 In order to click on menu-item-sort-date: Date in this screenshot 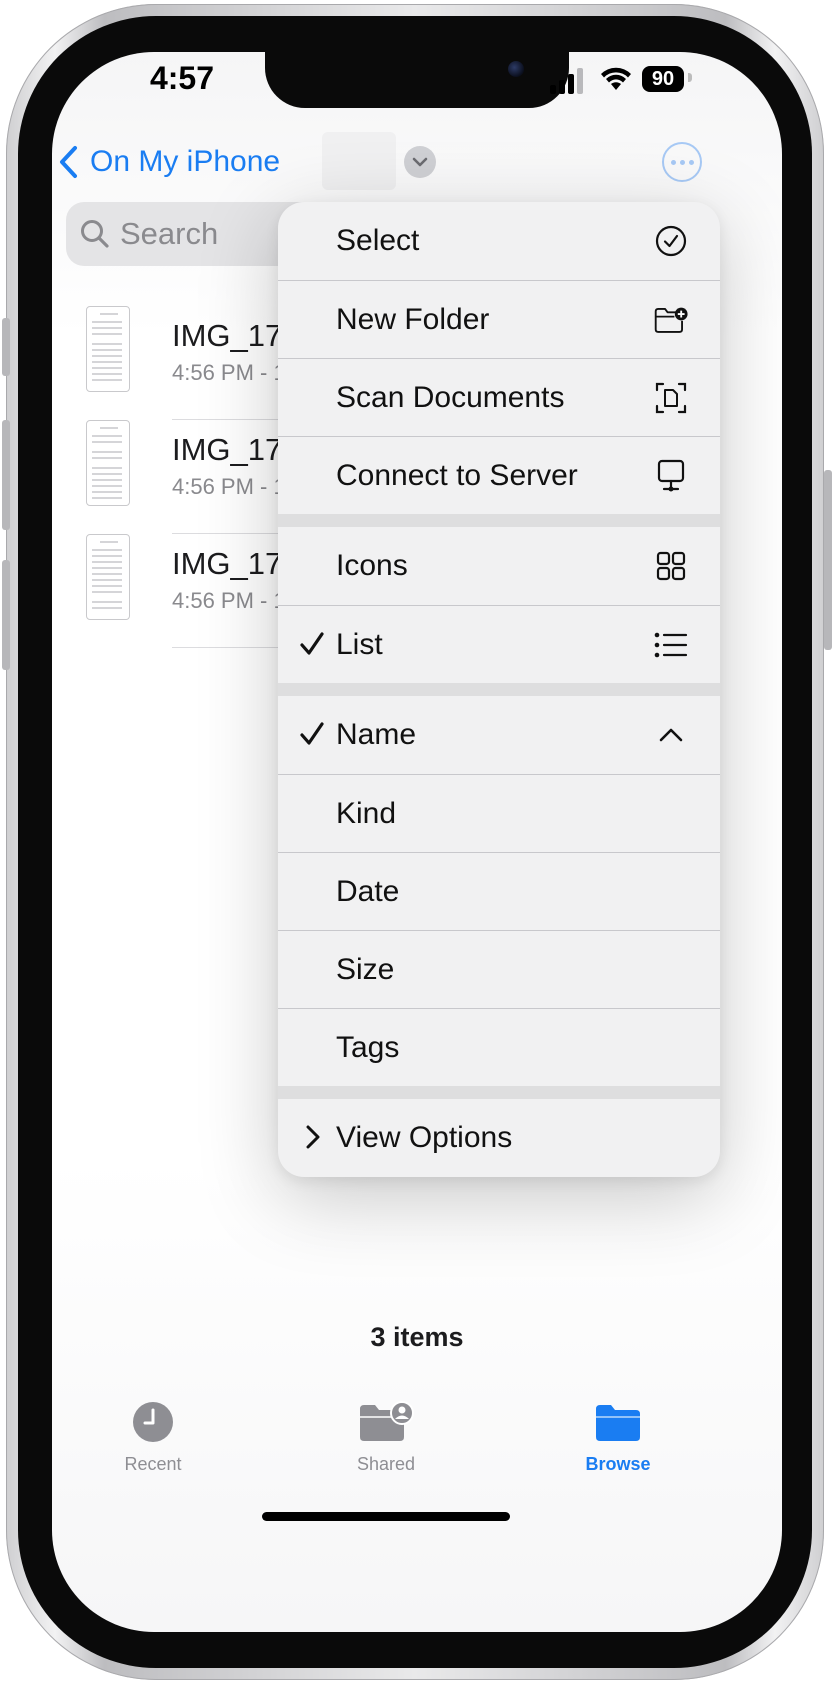, I will do `click(499, 891)`.